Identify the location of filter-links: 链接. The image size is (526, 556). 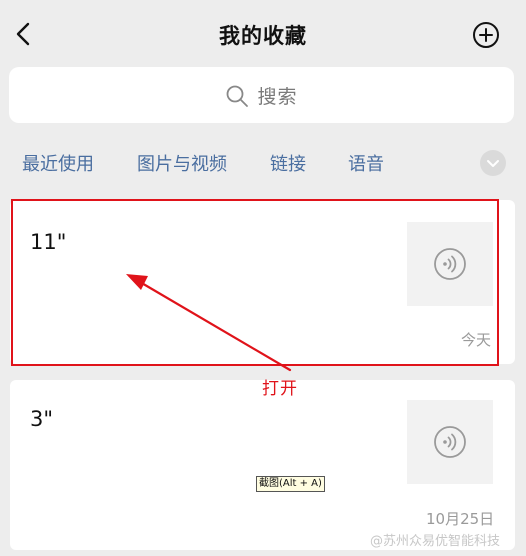
(288, 163).